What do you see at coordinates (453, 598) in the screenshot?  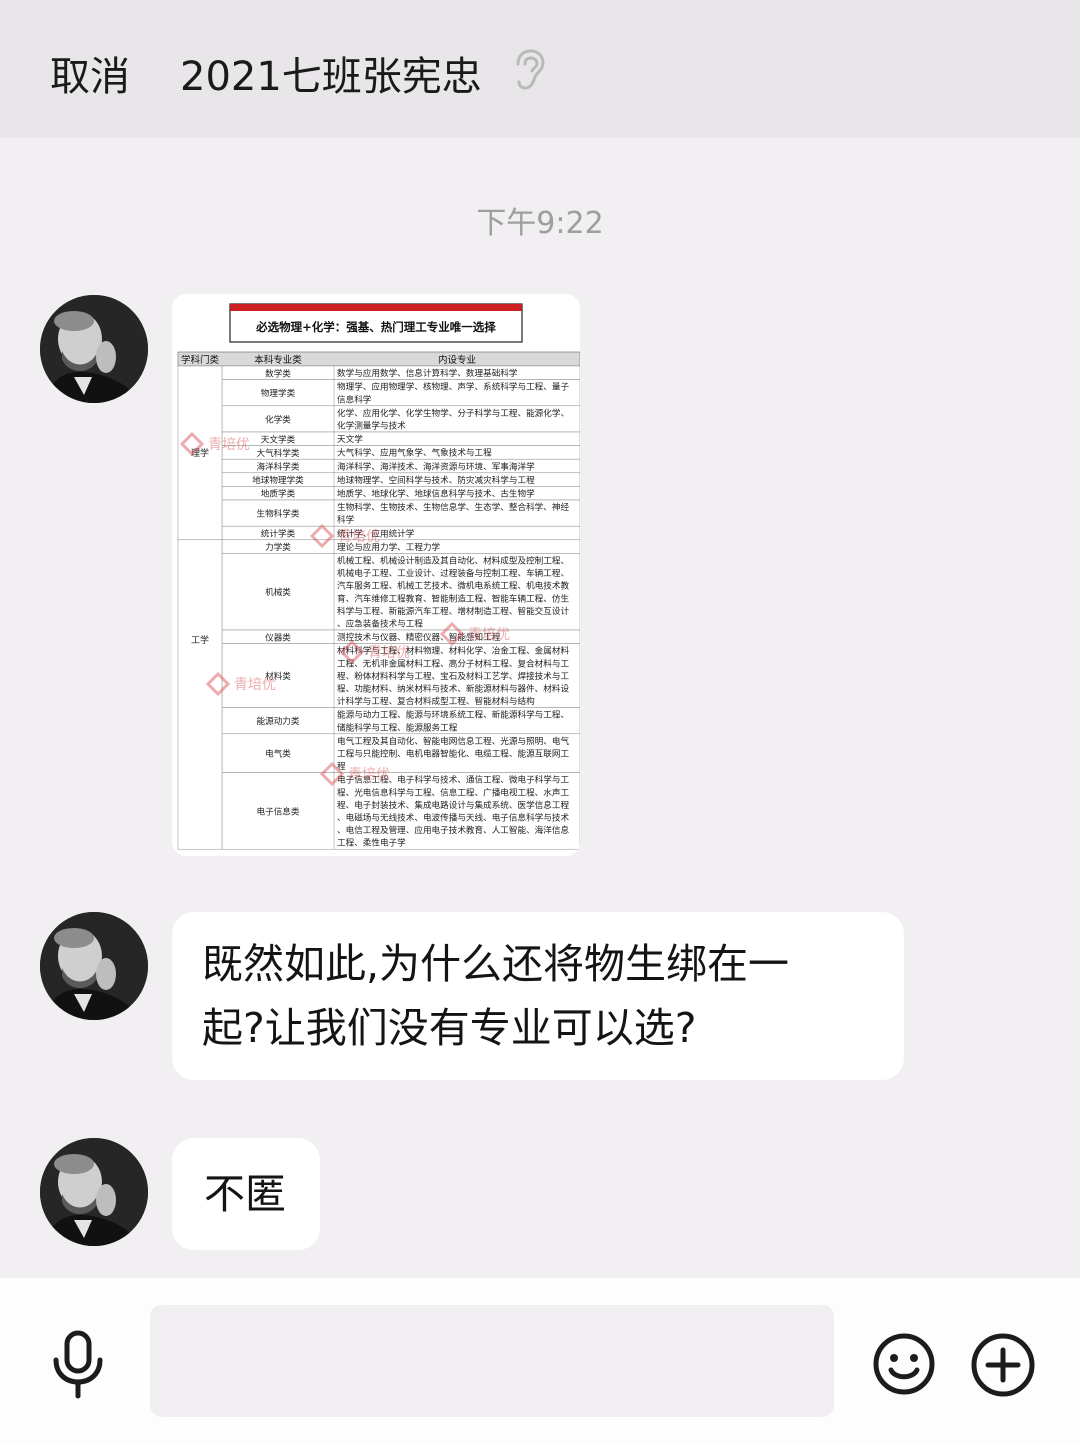 I see `table-major-cell: 育、汽车维修工程教育、智能制造工程、智能车辆工程、仿生` at bounding box center [453, 598].